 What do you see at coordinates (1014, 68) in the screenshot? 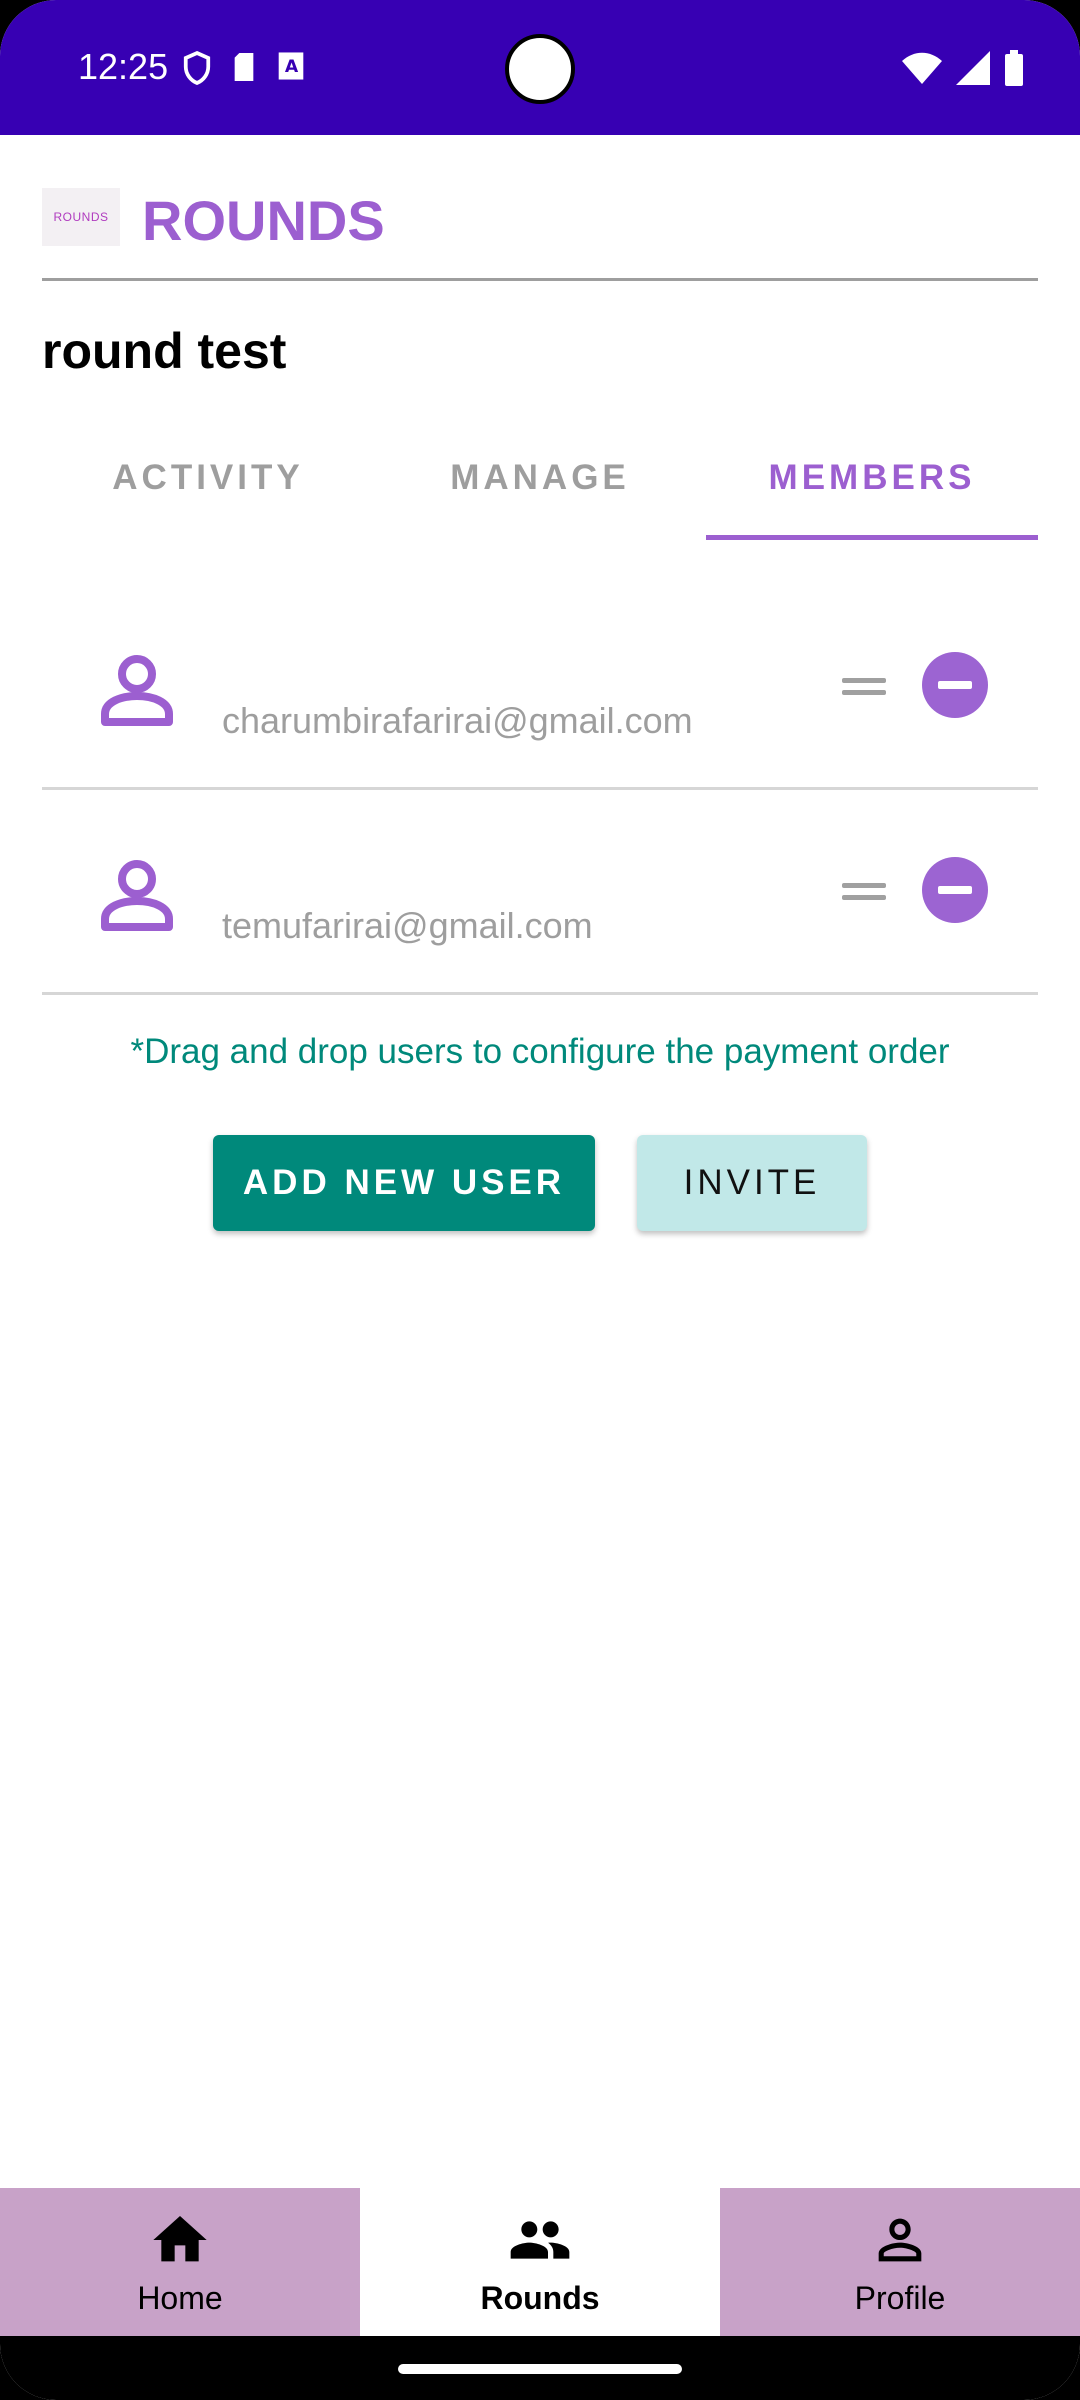
I see `battery-icon` at bounding box center [1014, 68].